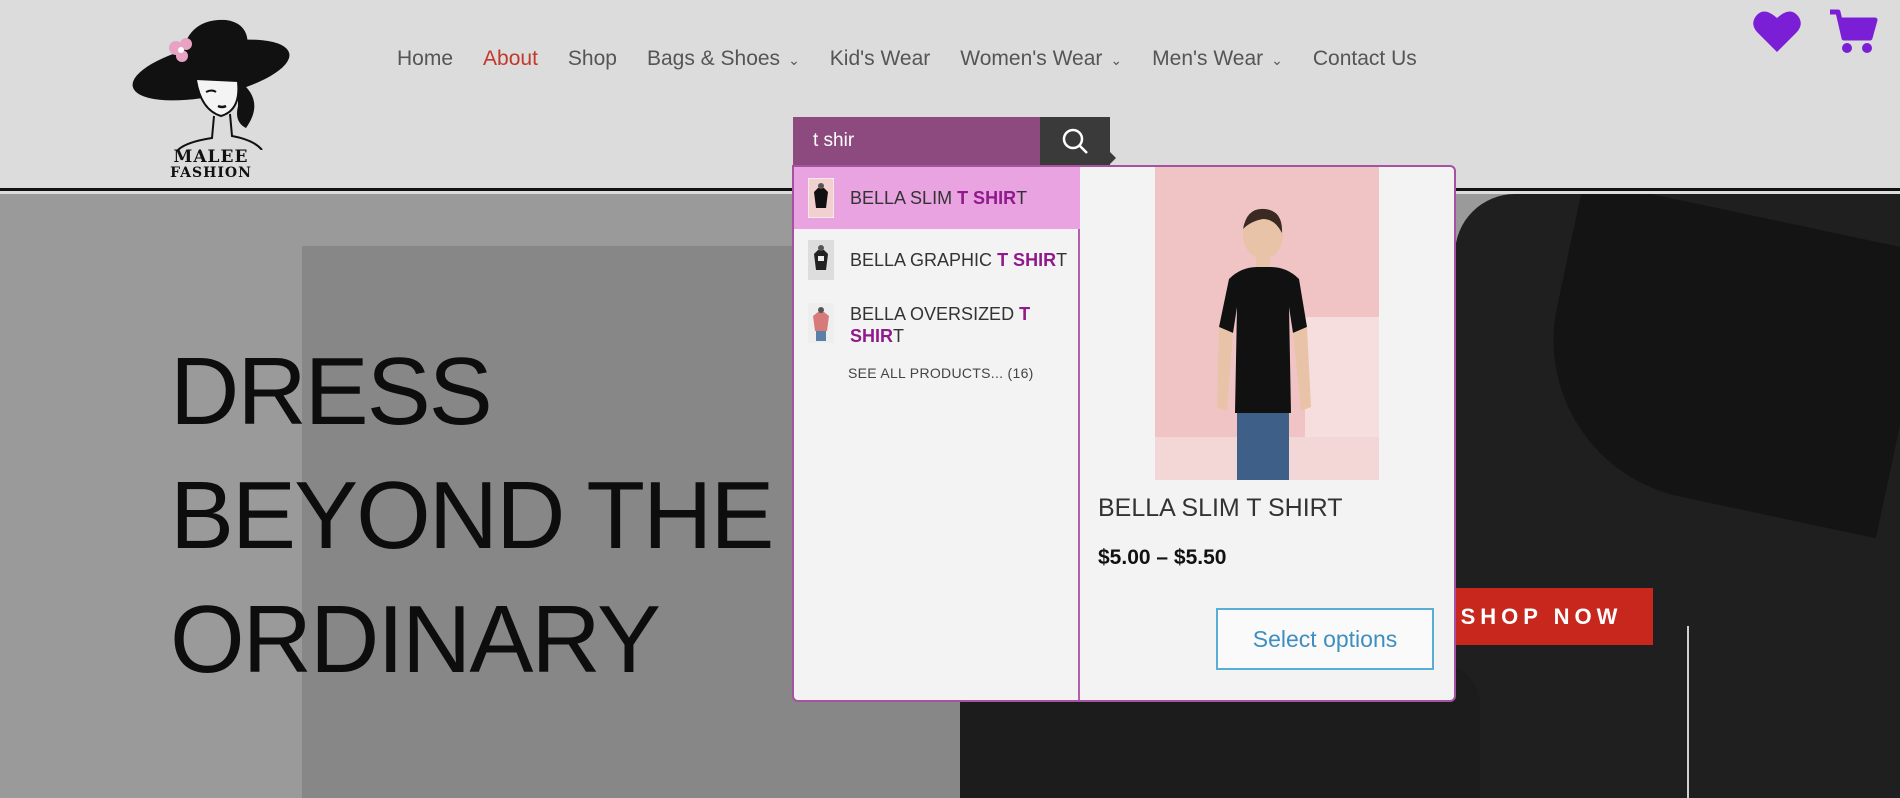 The width and height of the screenshot is (1900, 798). I want to click on search-button, so click(1075, 141).